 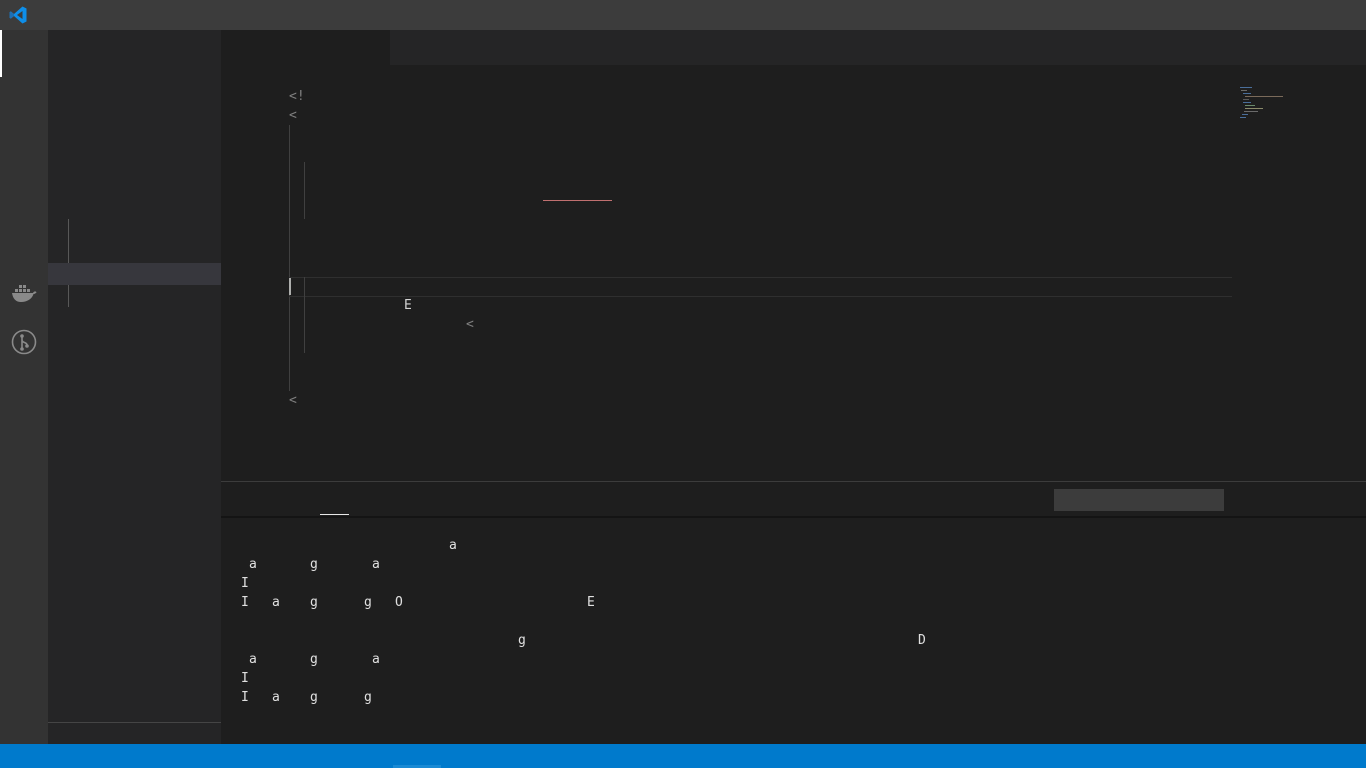 What do you see at coordinates (1139, 500) in the screenshot?
I see `panel-filter-input` at bounding box center [1139, 500].